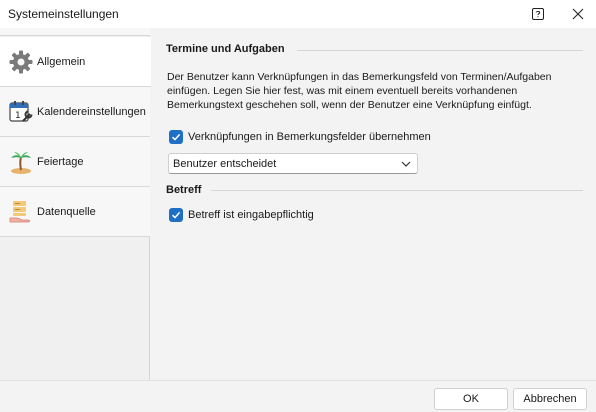 The image size is (596, 412). I want to click on gear-icon, so click(21, 62).